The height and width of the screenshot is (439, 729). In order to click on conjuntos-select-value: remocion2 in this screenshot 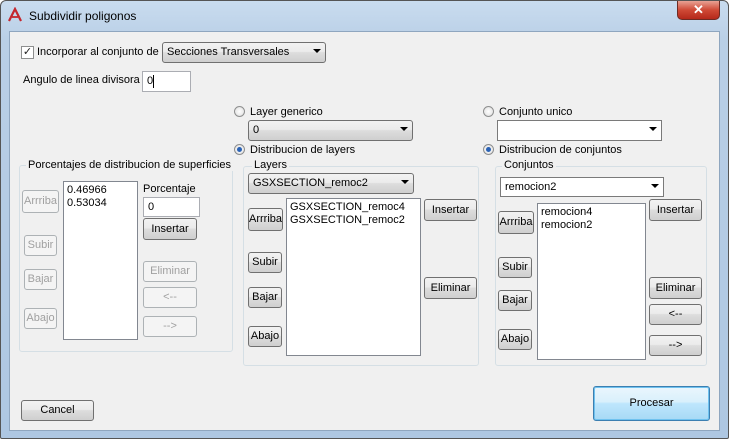, I will do `click(531, 187)`.